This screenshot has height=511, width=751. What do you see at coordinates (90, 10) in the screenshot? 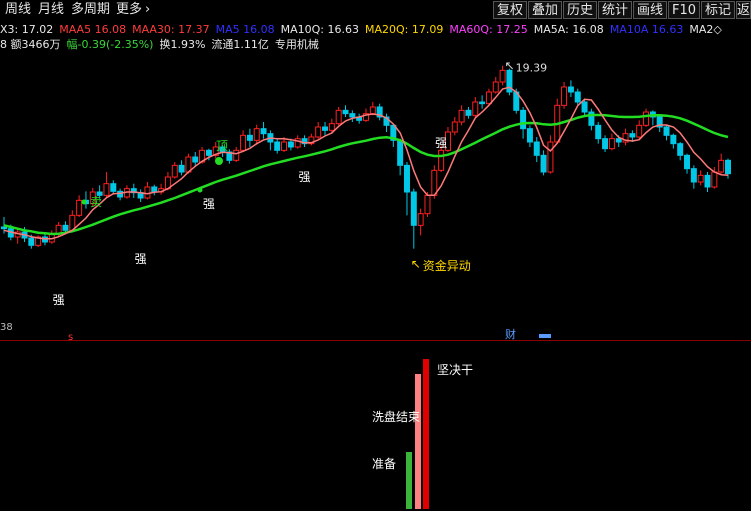
I see `toolbar-multi-period: 多周期` at bounding box center [90, 10].